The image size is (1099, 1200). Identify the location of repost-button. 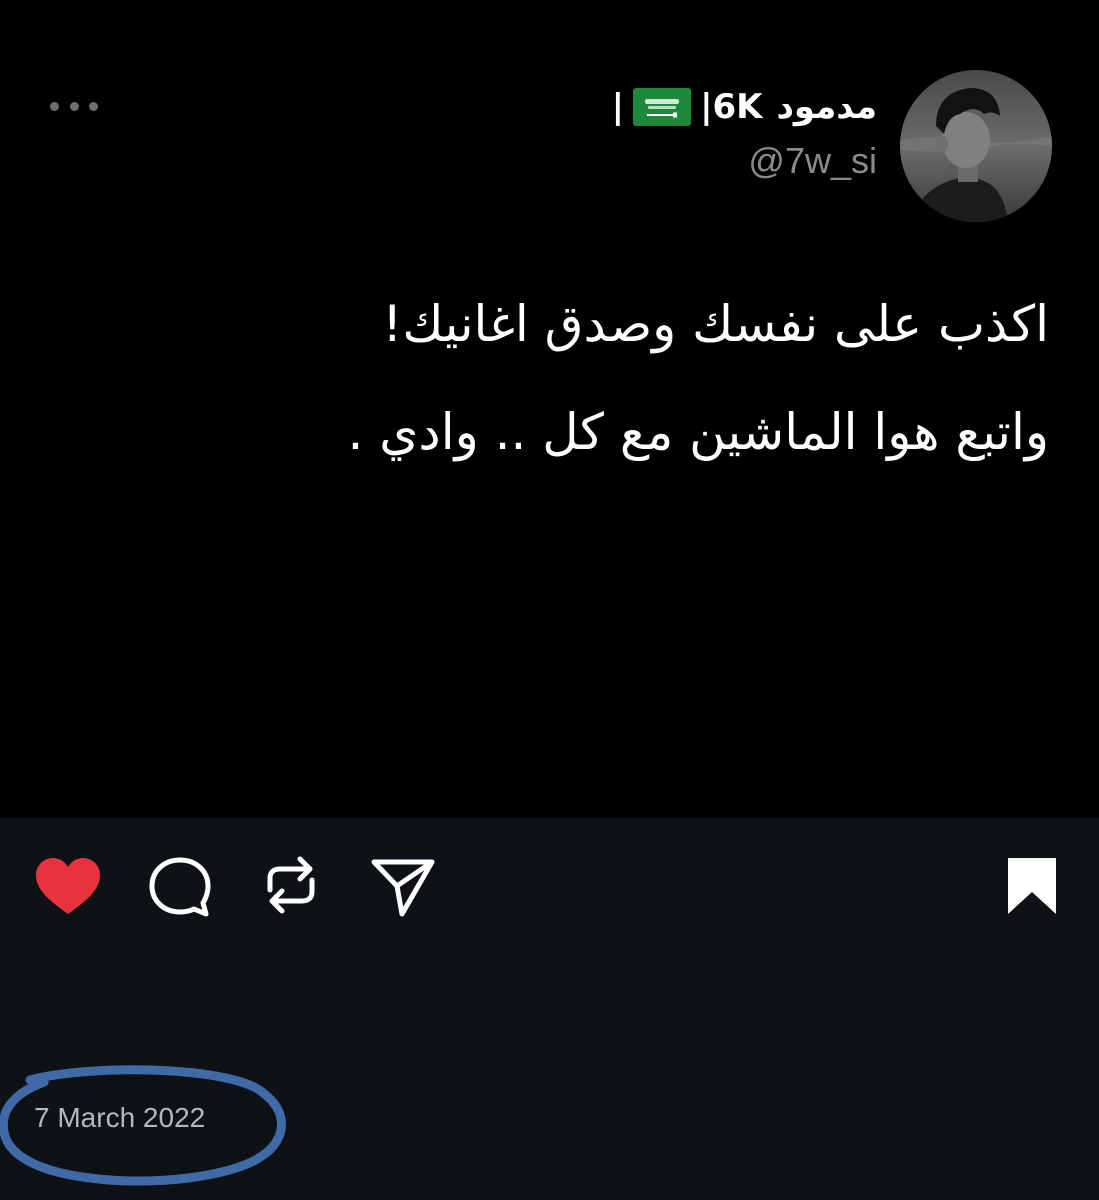
(291, 885).